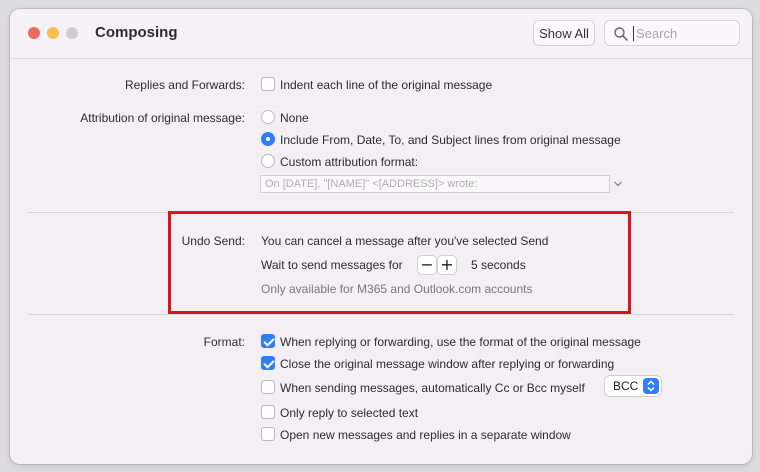 The width and height of the screenshot is (760, 472). I want to click on search-placeholder: Search, so click(657, 33).